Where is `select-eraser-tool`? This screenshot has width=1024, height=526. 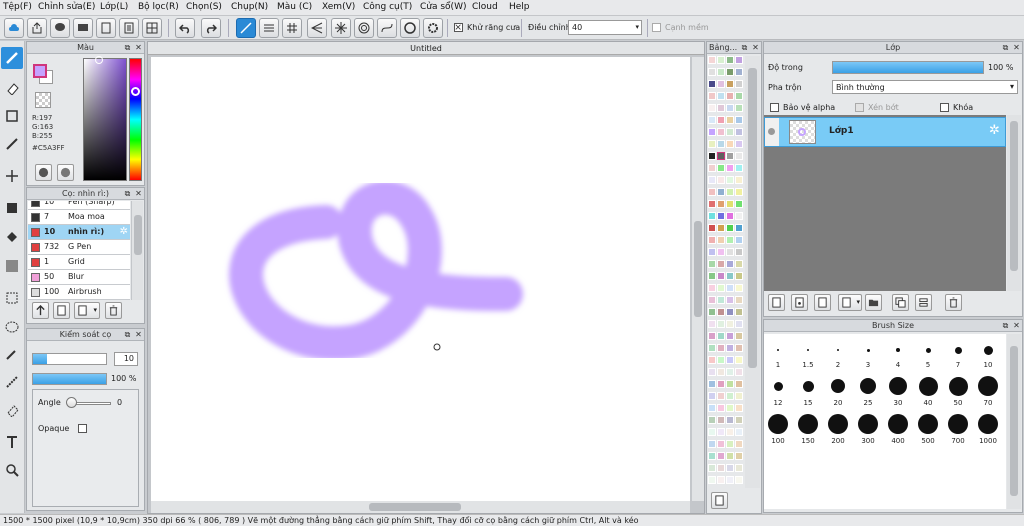 select-eraser-tool is located at coordinates (12, 410).